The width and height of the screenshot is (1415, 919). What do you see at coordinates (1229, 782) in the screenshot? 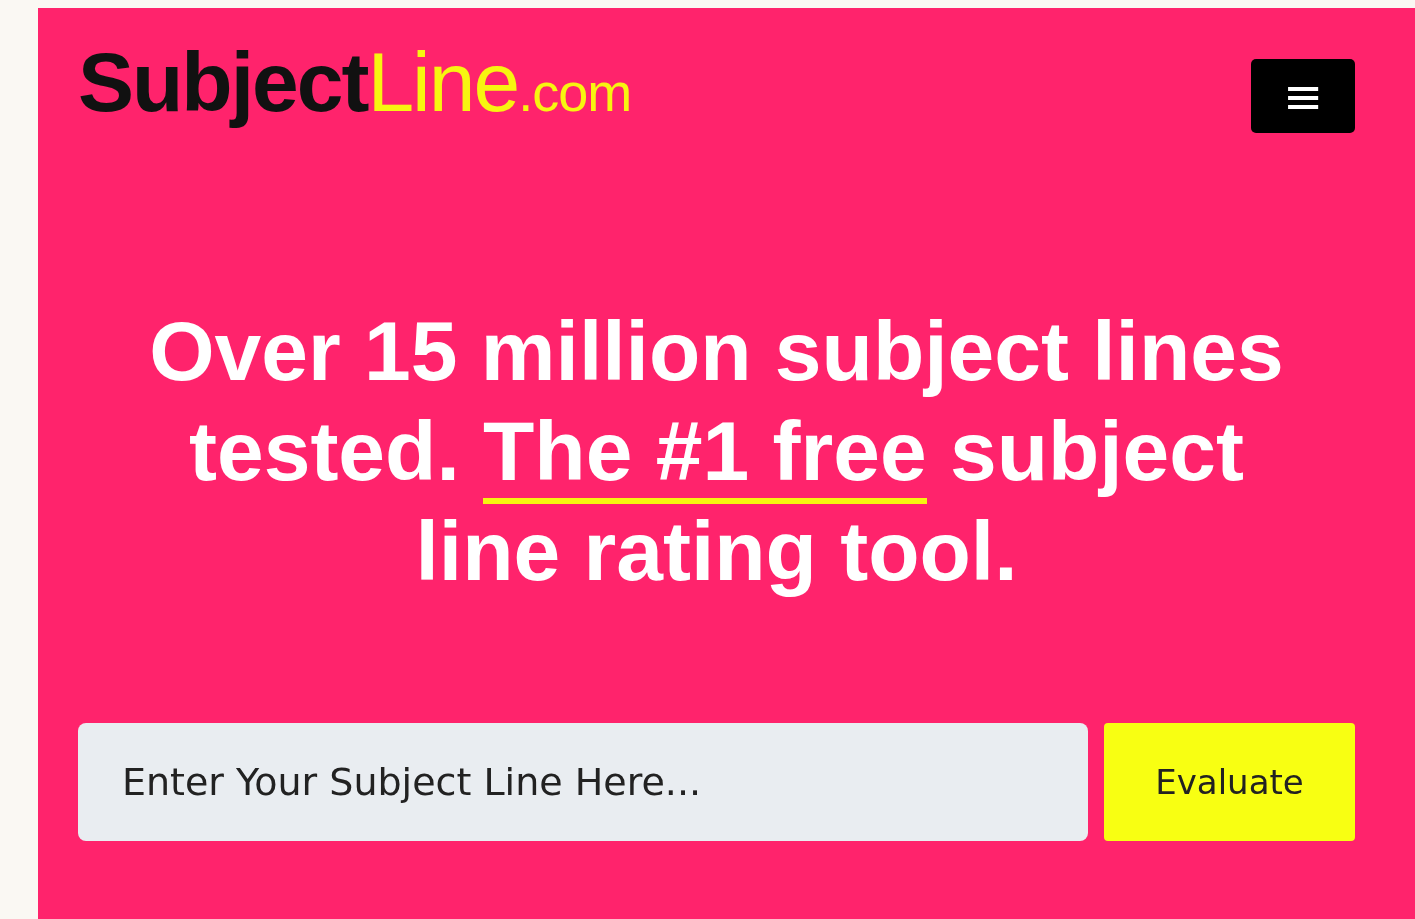
I see `evaluate-button: Evaluate` at bounding box center [1229, 782].